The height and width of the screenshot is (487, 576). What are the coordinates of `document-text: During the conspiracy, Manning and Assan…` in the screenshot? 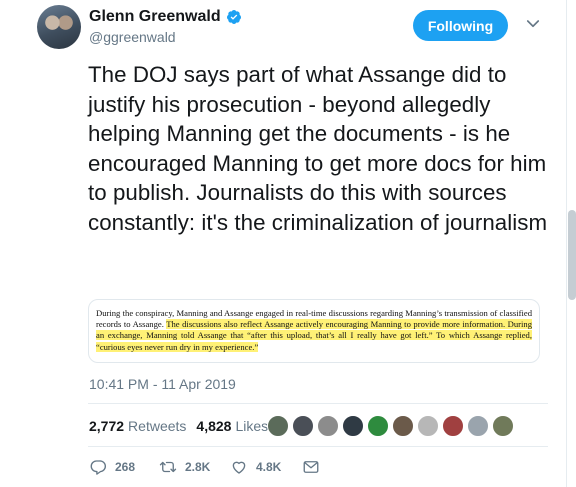 It's located at (314, 330).